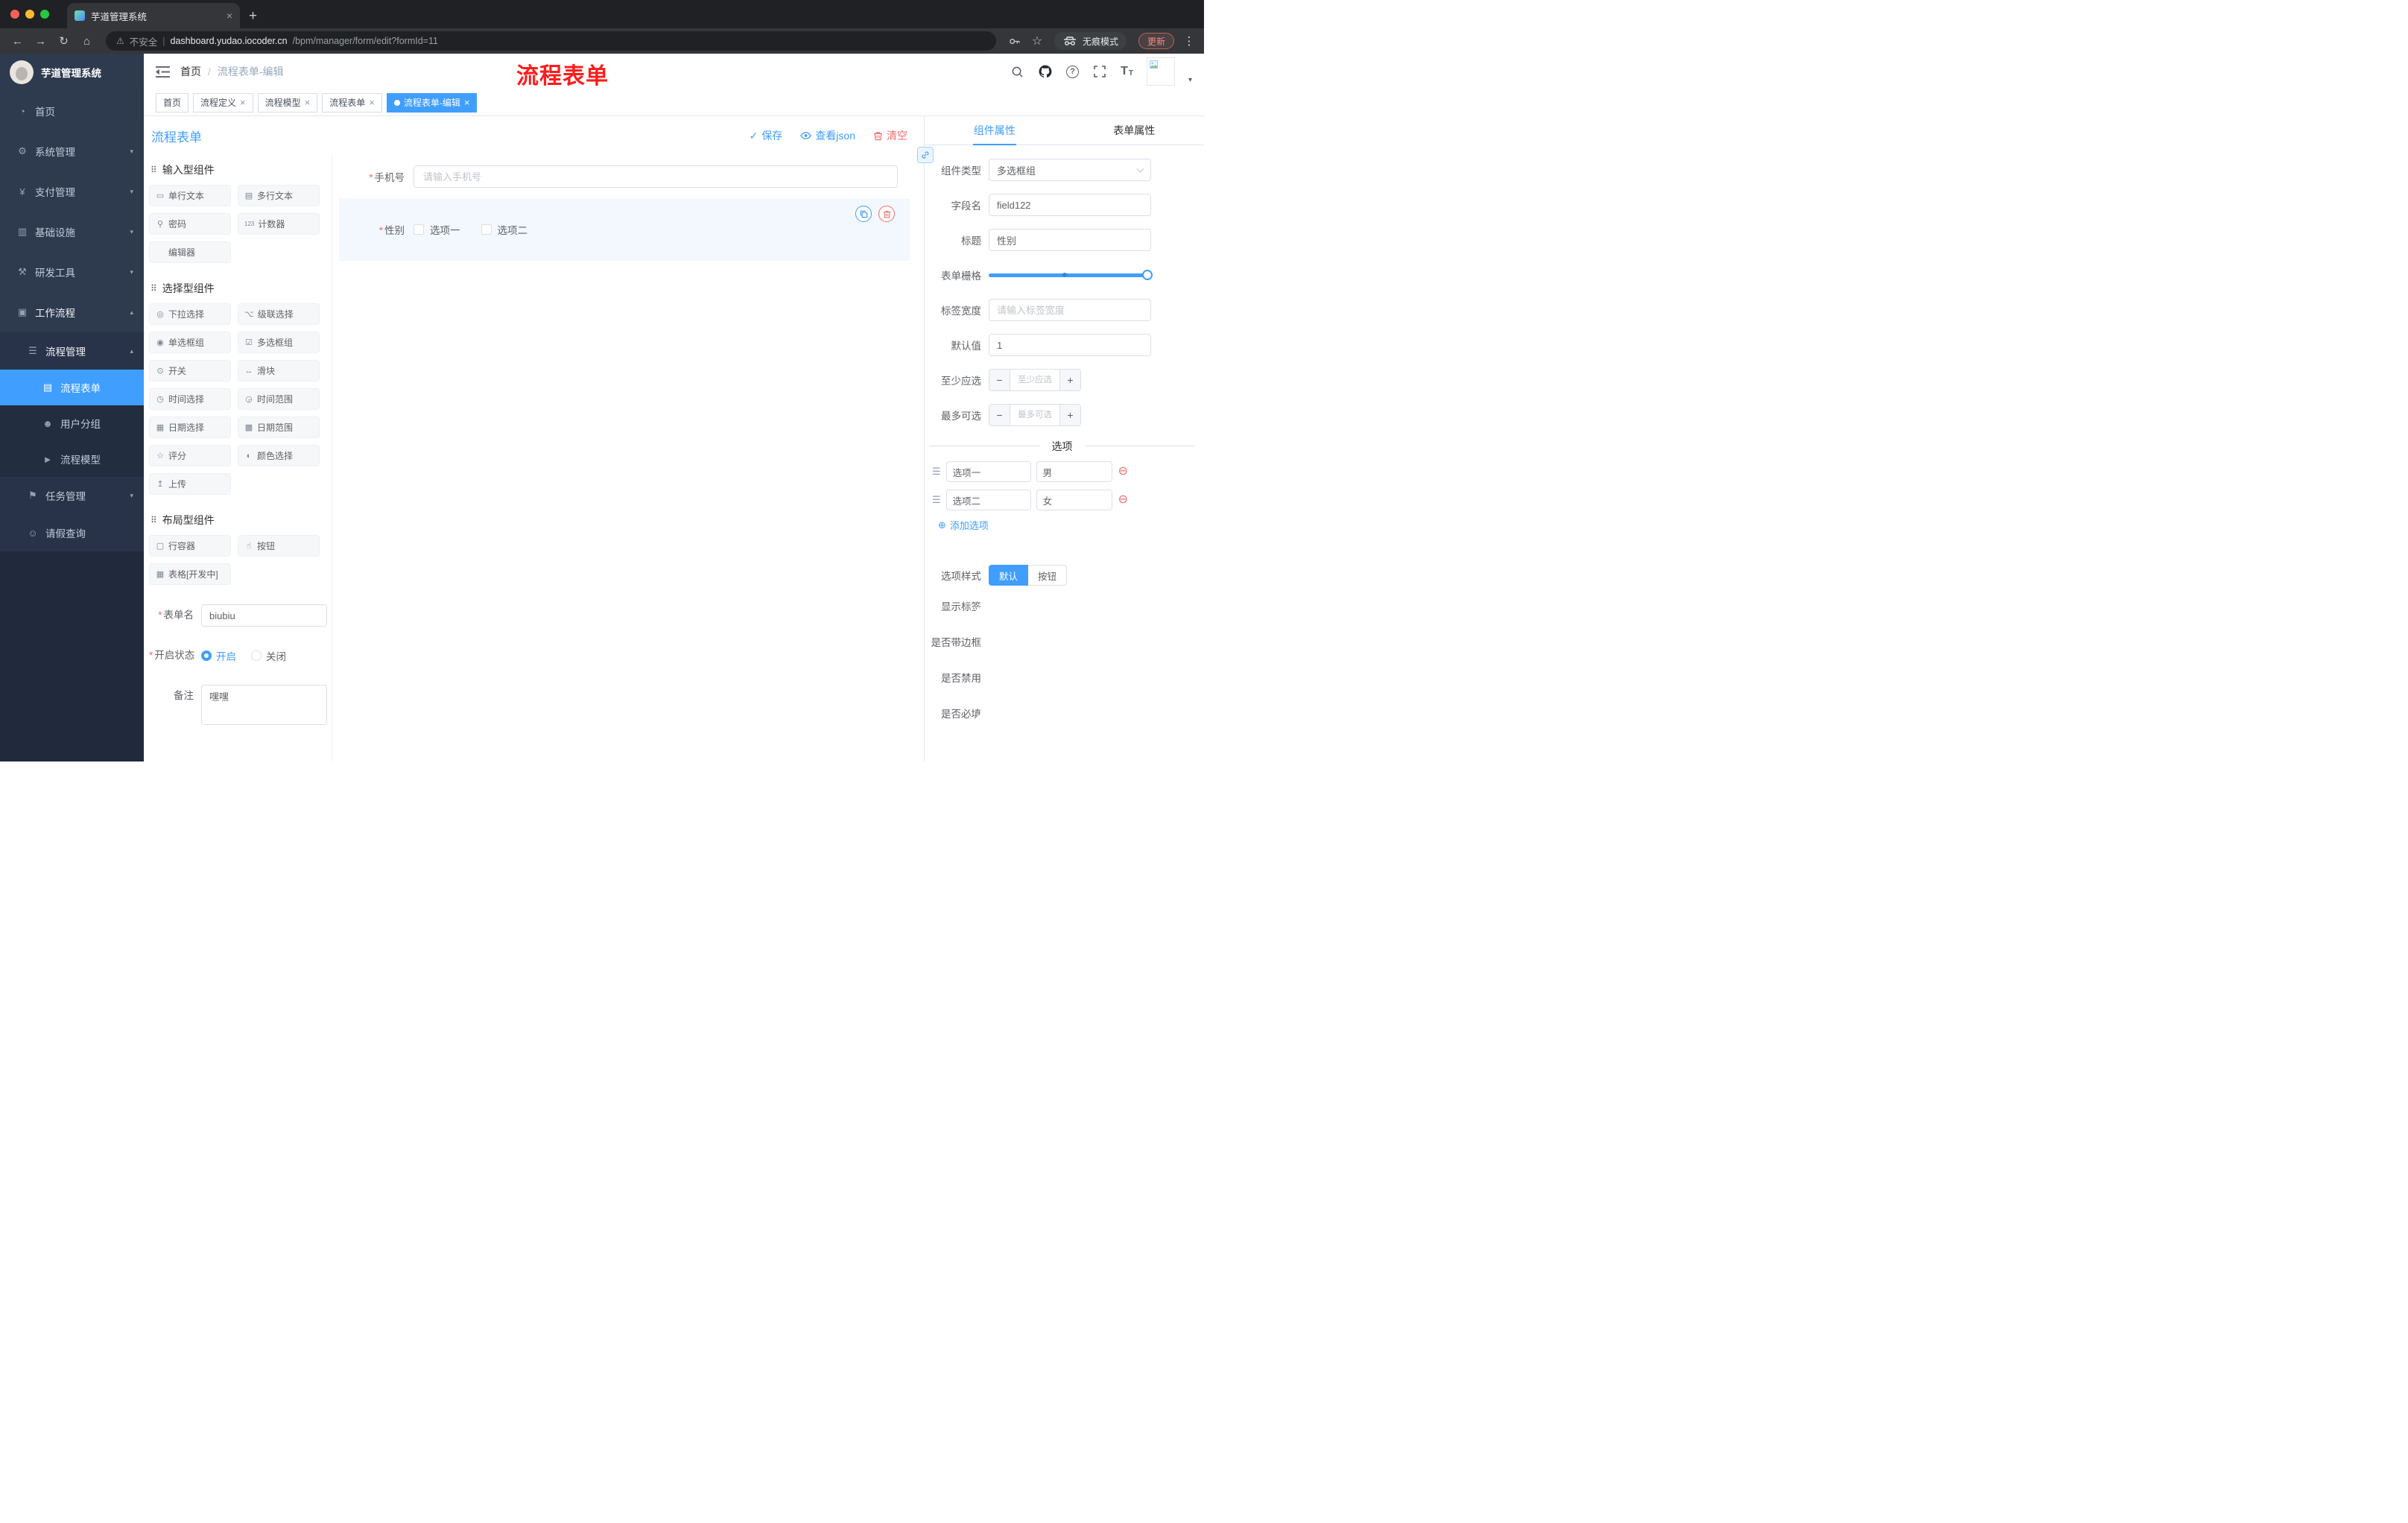  What do you see at coordinates (279, 399) in the screenshot?
I see `palette-item-time-range: ◶ 时间范围` at bounding box center [279, 399].